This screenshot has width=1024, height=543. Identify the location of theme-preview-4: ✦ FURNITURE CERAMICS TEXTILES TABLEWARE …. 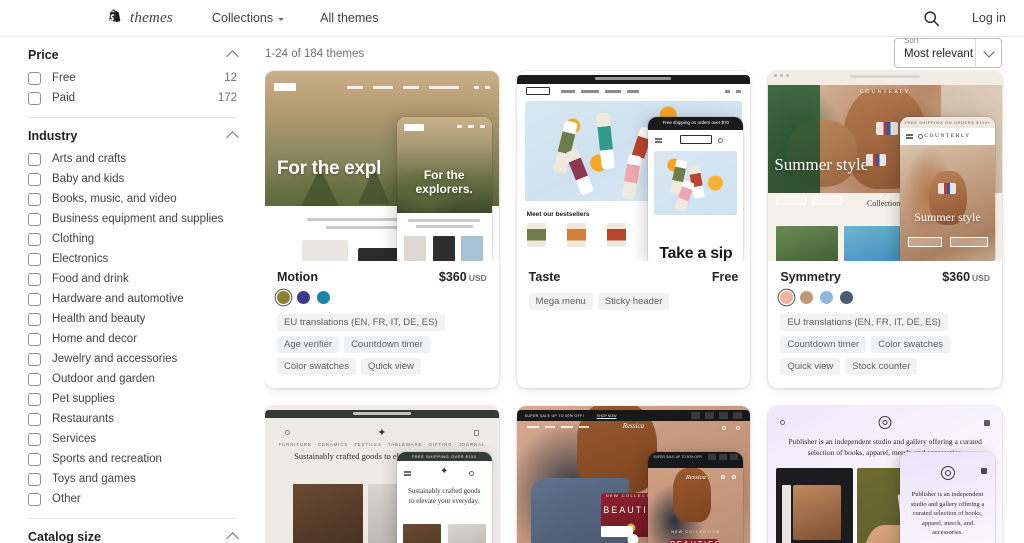
(382, 474).